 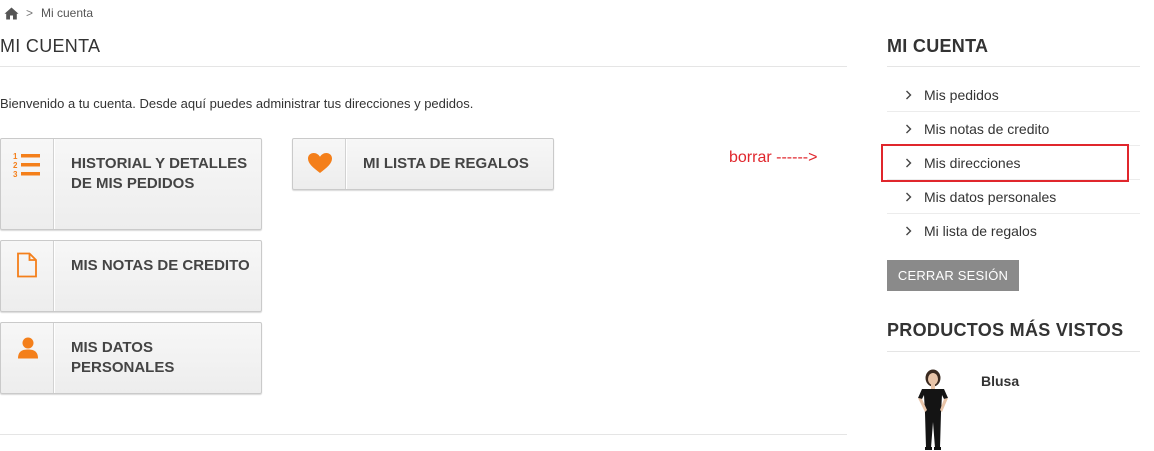 What do you see at coordinates (773, 157) in the screenshot?
I see `delete-annotation: borrar ------>` at bounding box center [773, 157].